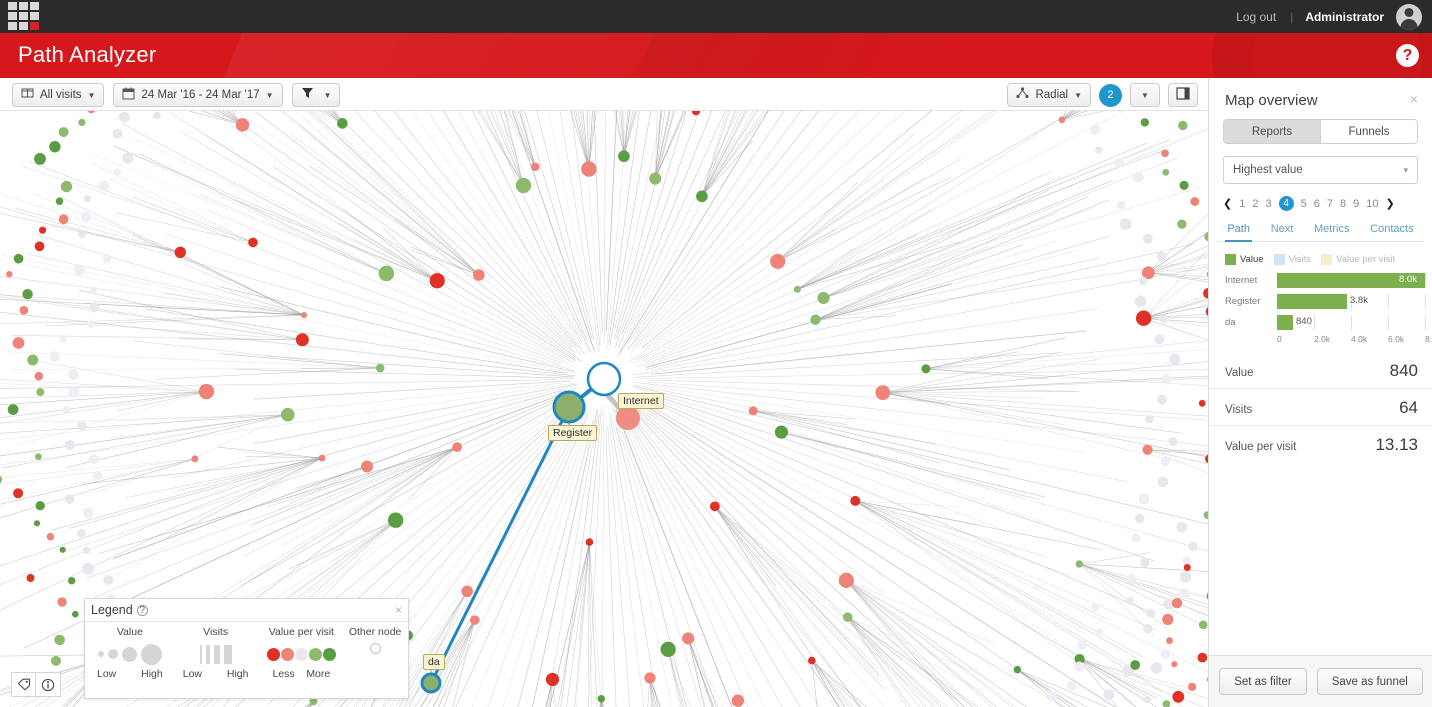  What do you see at coordinates (1407, 55) in the screenshot?
I see `question-mark-icon: ?` at bounding box center [1407, 55].